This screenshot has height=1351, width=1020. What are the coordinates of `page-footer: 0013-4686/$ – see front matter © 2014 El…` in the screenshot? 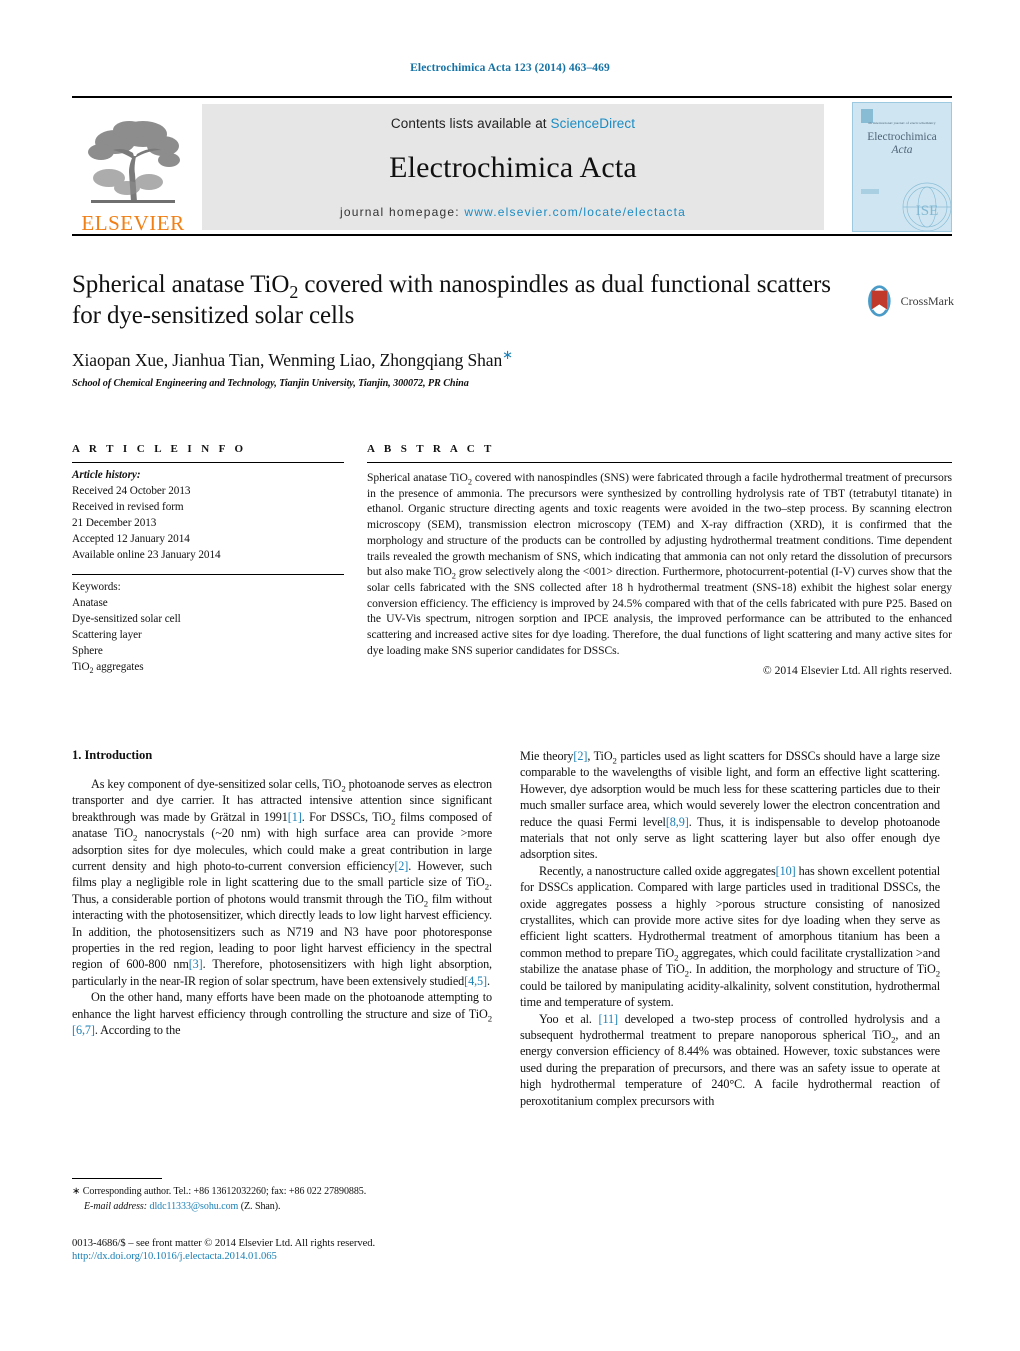 It's located at (322, 1250).